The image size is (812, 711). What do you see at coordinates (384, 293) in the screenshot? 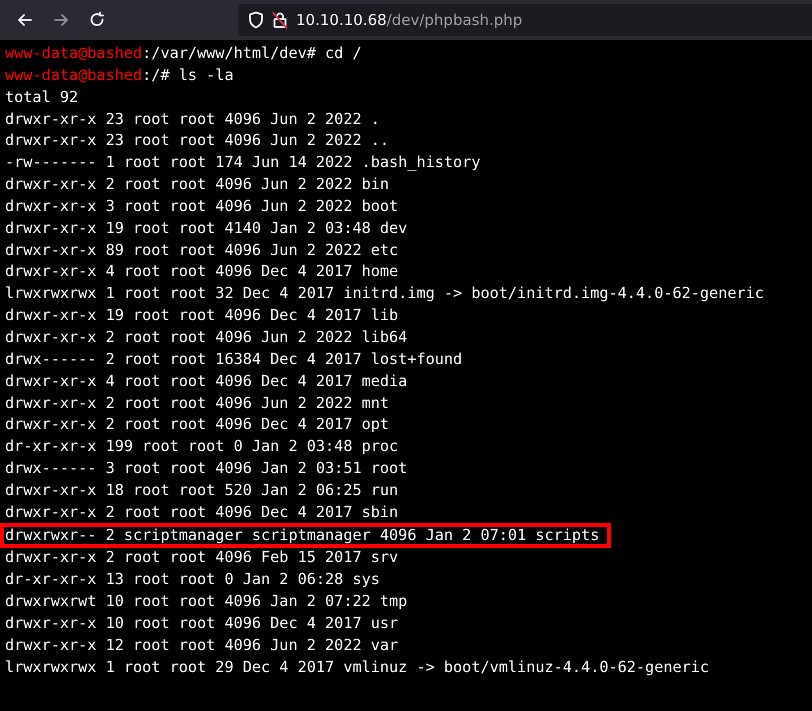
I see `output-line: lrwxrwxrwx 1 root root 32 Dec 4 2017 initrd.img -> boot/initrd.img-4.4.0-62-generic` at bounding box center [384, 293].